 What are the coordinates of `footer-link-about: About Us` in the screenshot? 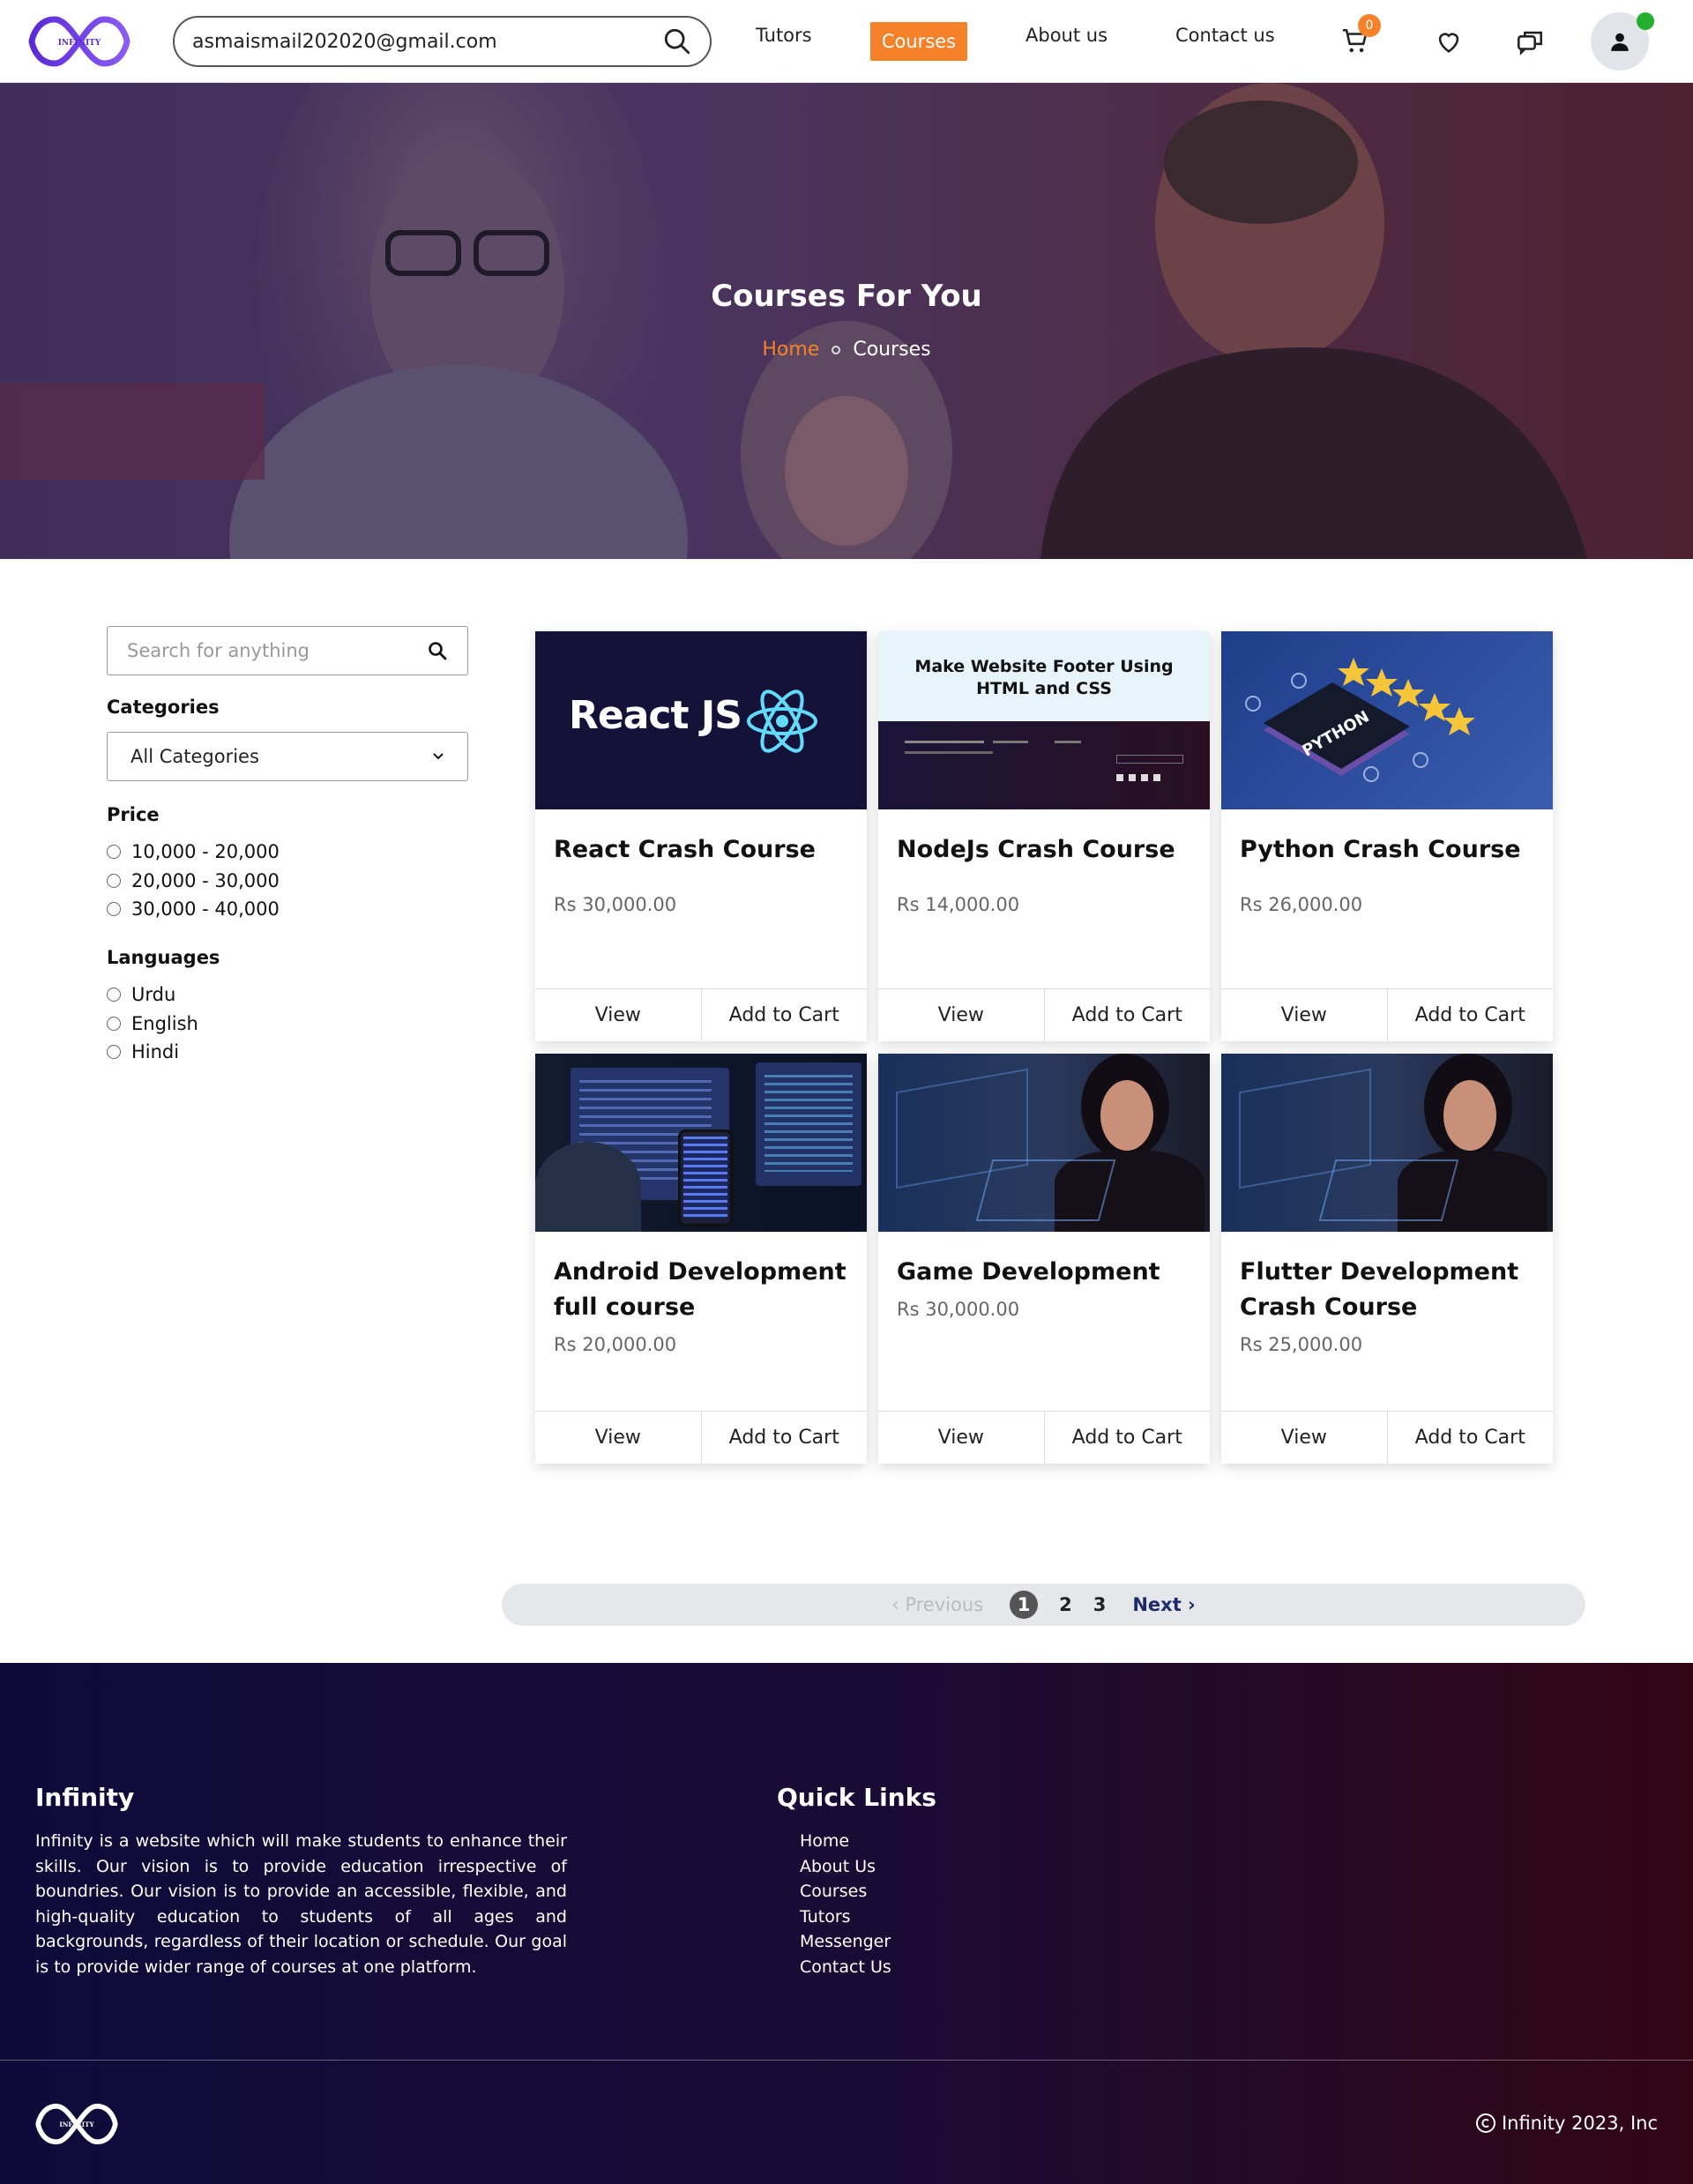 It's located at (845, 1867).